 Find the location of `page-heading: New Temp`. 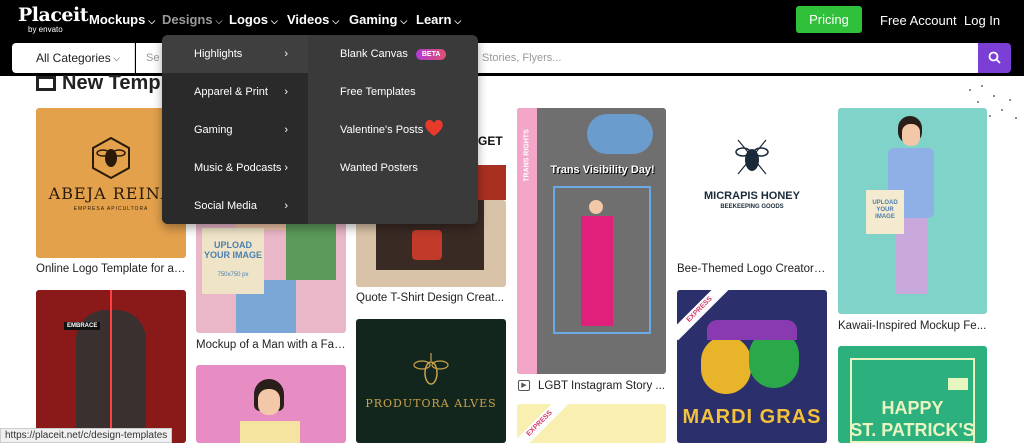

page-heading: New Temp is located at coordinates (98, 83).